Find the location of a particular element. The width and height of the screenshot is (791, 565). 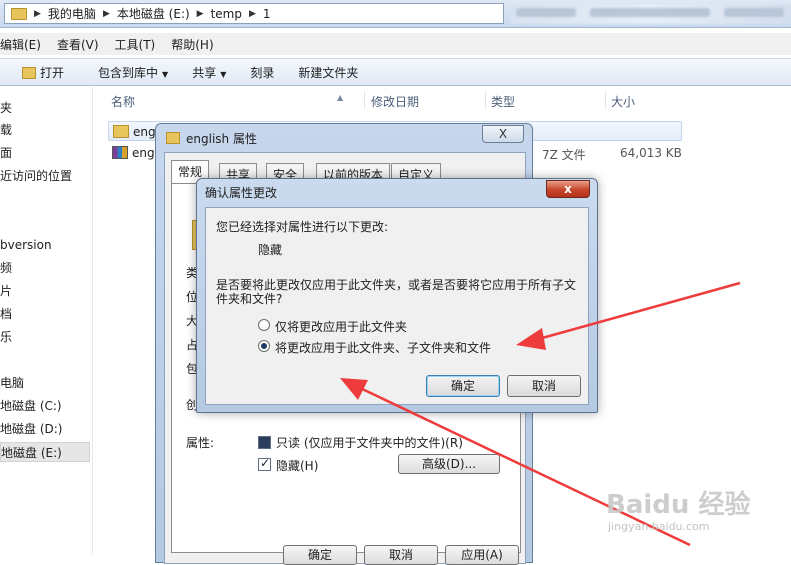

nav-item-downloads: 载 is located at coordinates (6, 130).